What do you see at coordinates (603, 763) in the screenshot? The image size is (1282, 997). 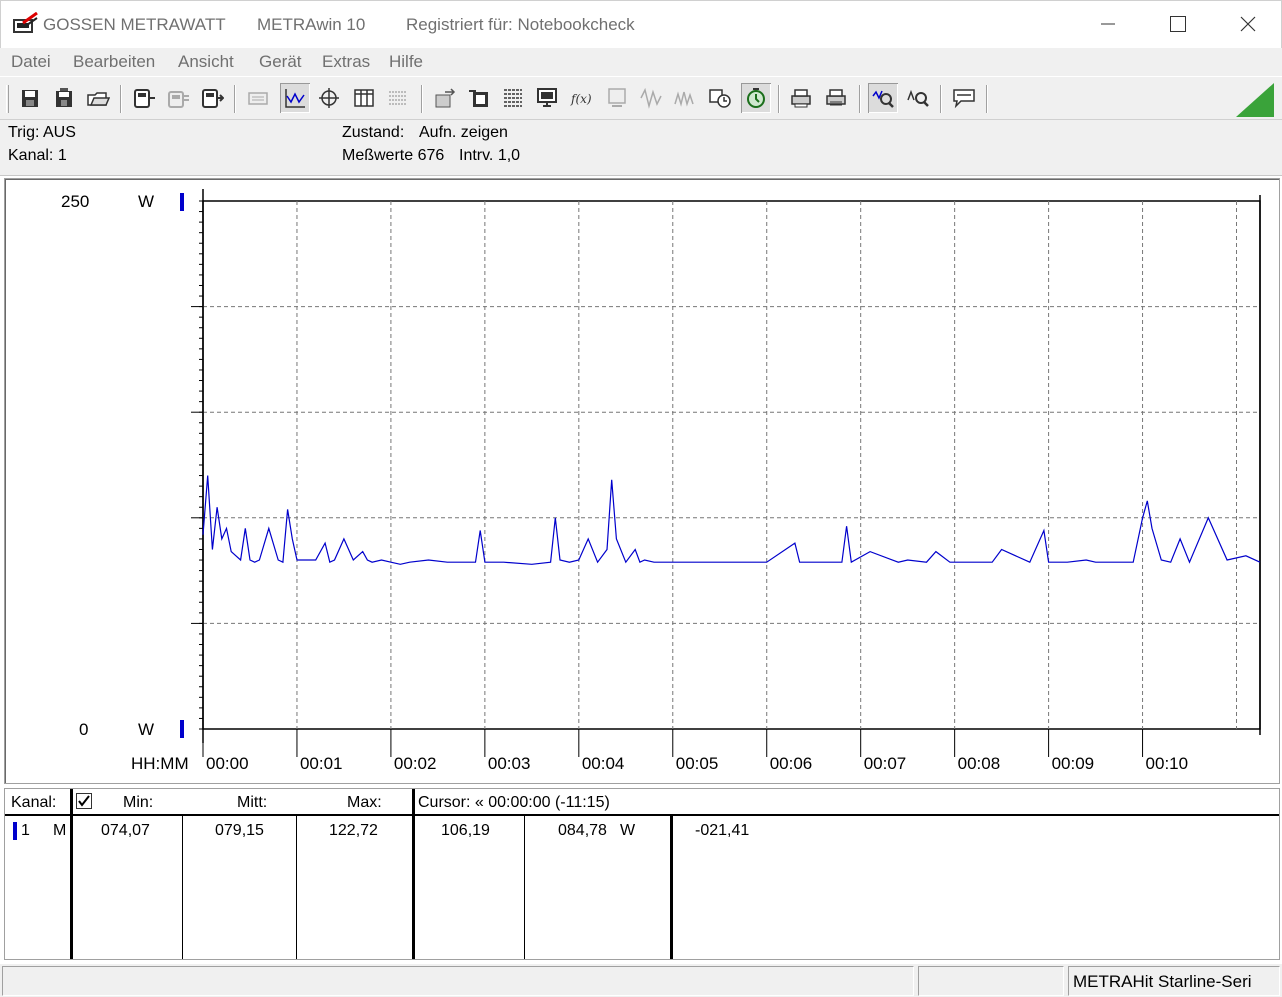 I see `x-tick-label: 00:04` at bounding box center [603, 763].